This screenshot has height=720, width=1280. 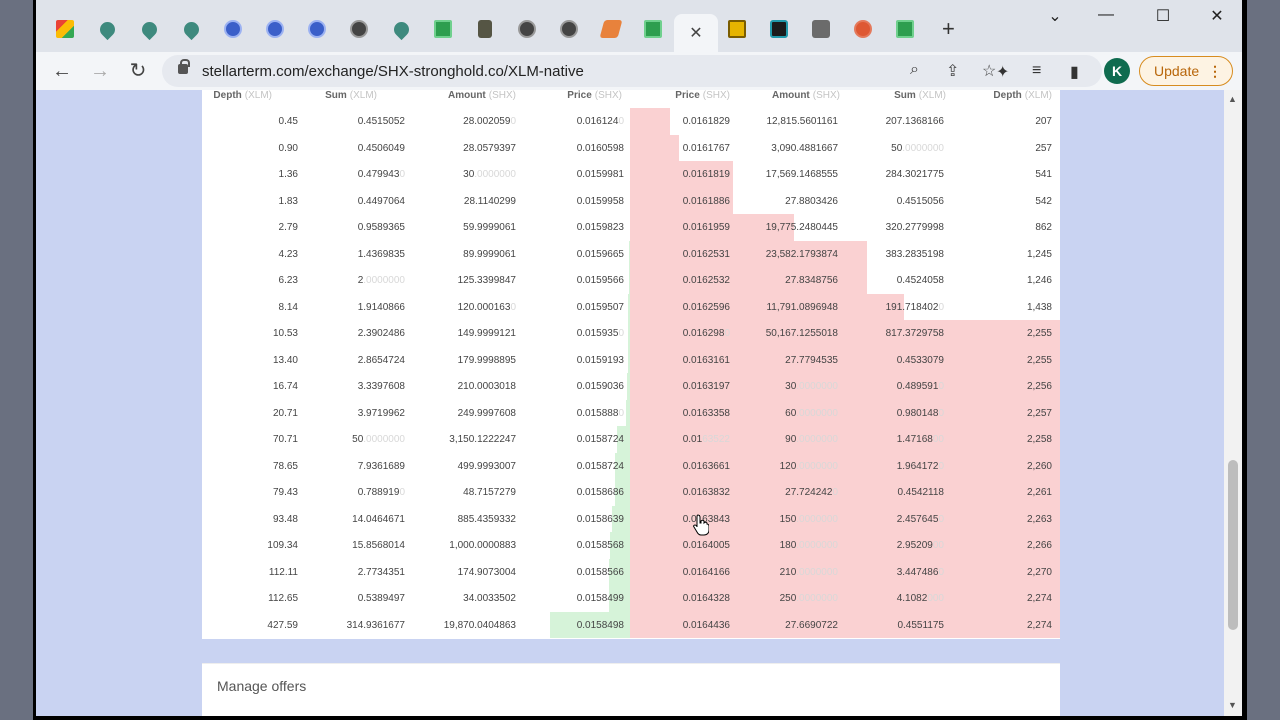 What do you see at coordinates (802, 333) in the screenshot?
I see `ask-cell-amount: 50,167.1255018` at bounding box center [802, 333].